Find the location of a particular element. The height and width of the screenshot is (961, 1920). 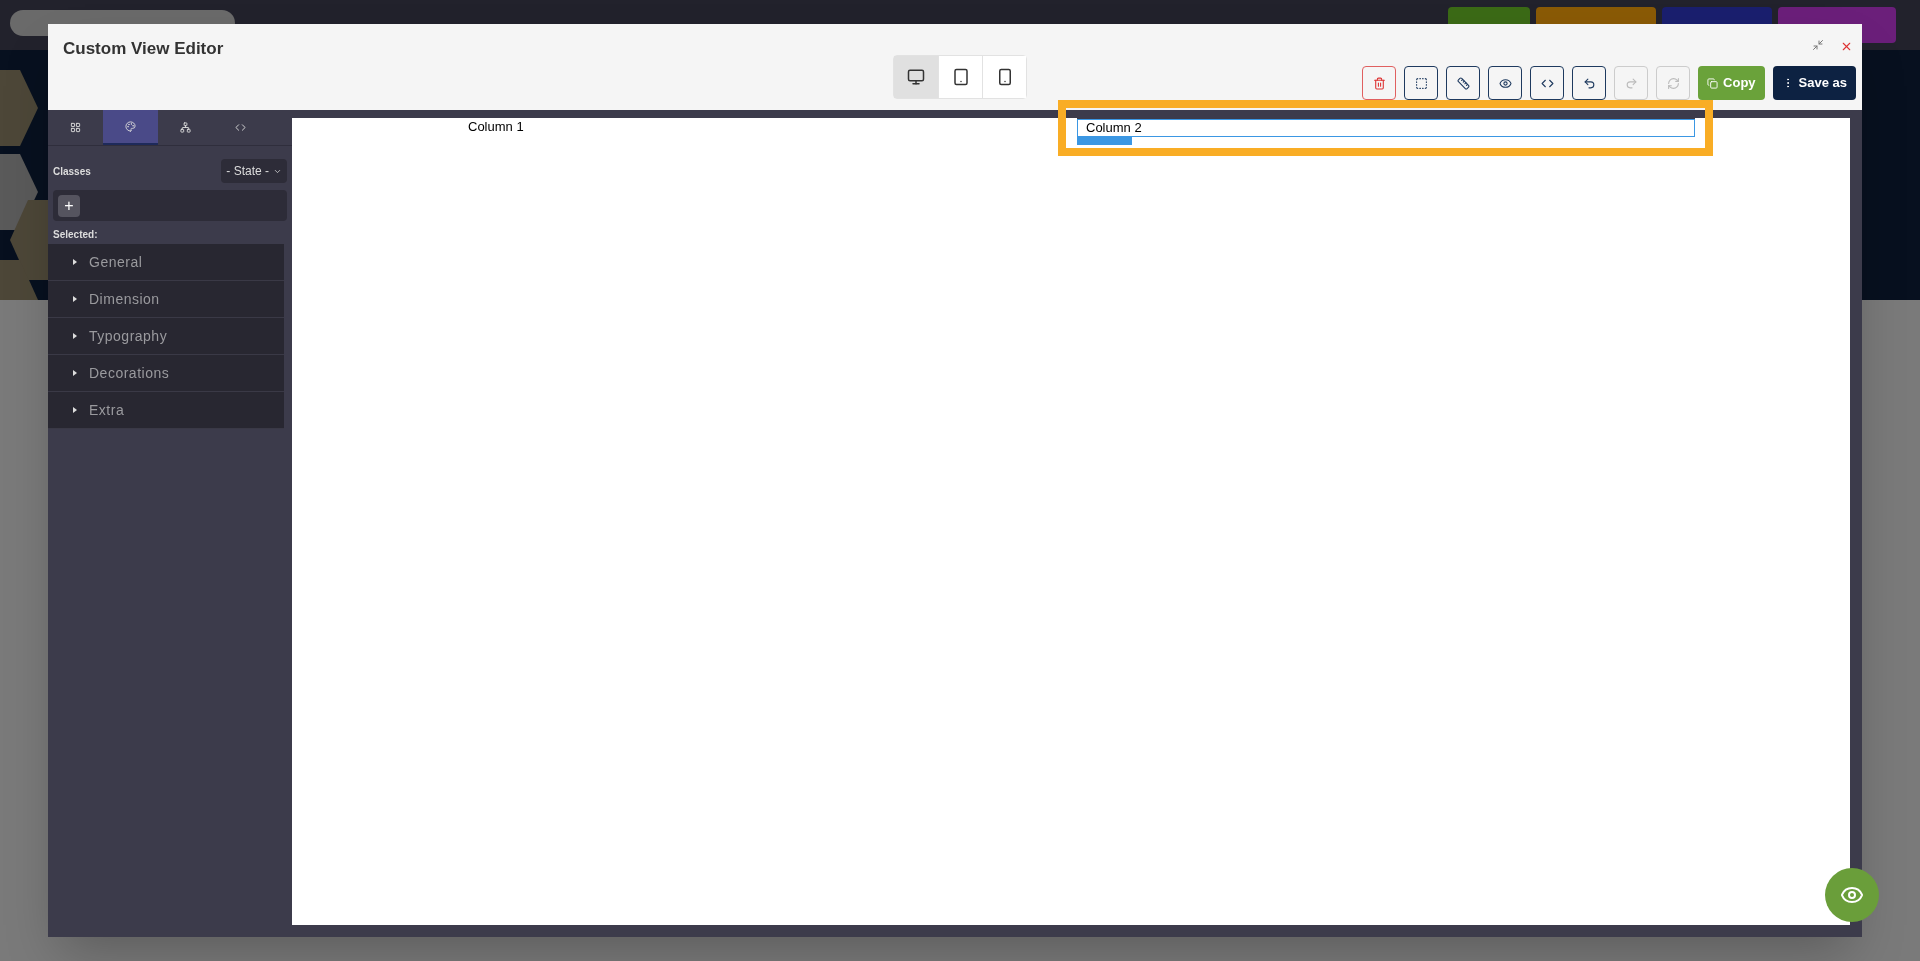

redo-icon is located at coordinates (1631, 83).